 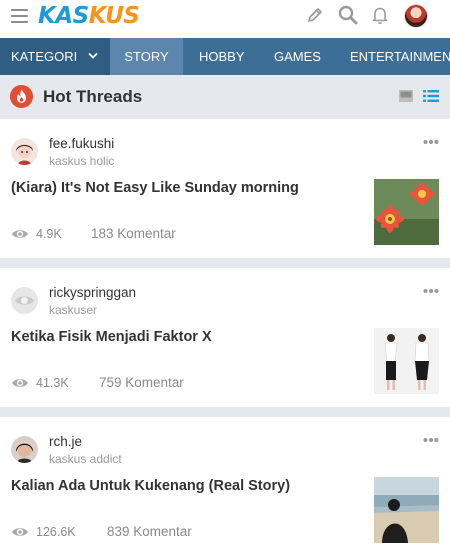 I want to click on view-count: 4.9K, so click(x=49, y=234).